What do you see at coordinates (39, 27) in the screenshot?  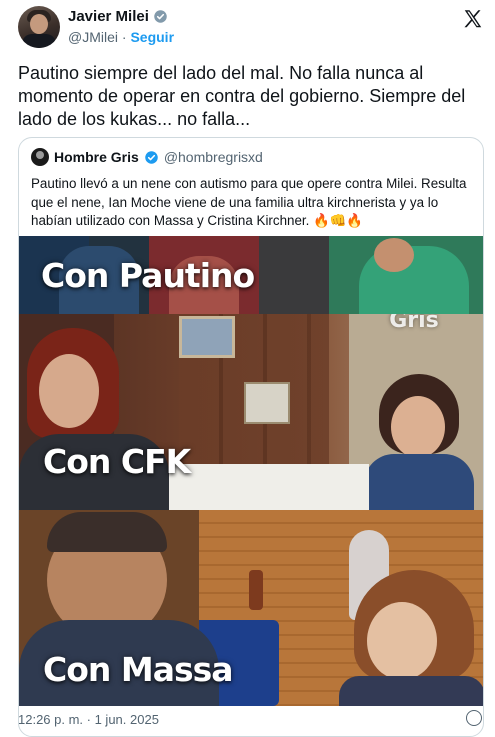 I see `author-avatar` at bounding box center [39, 27].